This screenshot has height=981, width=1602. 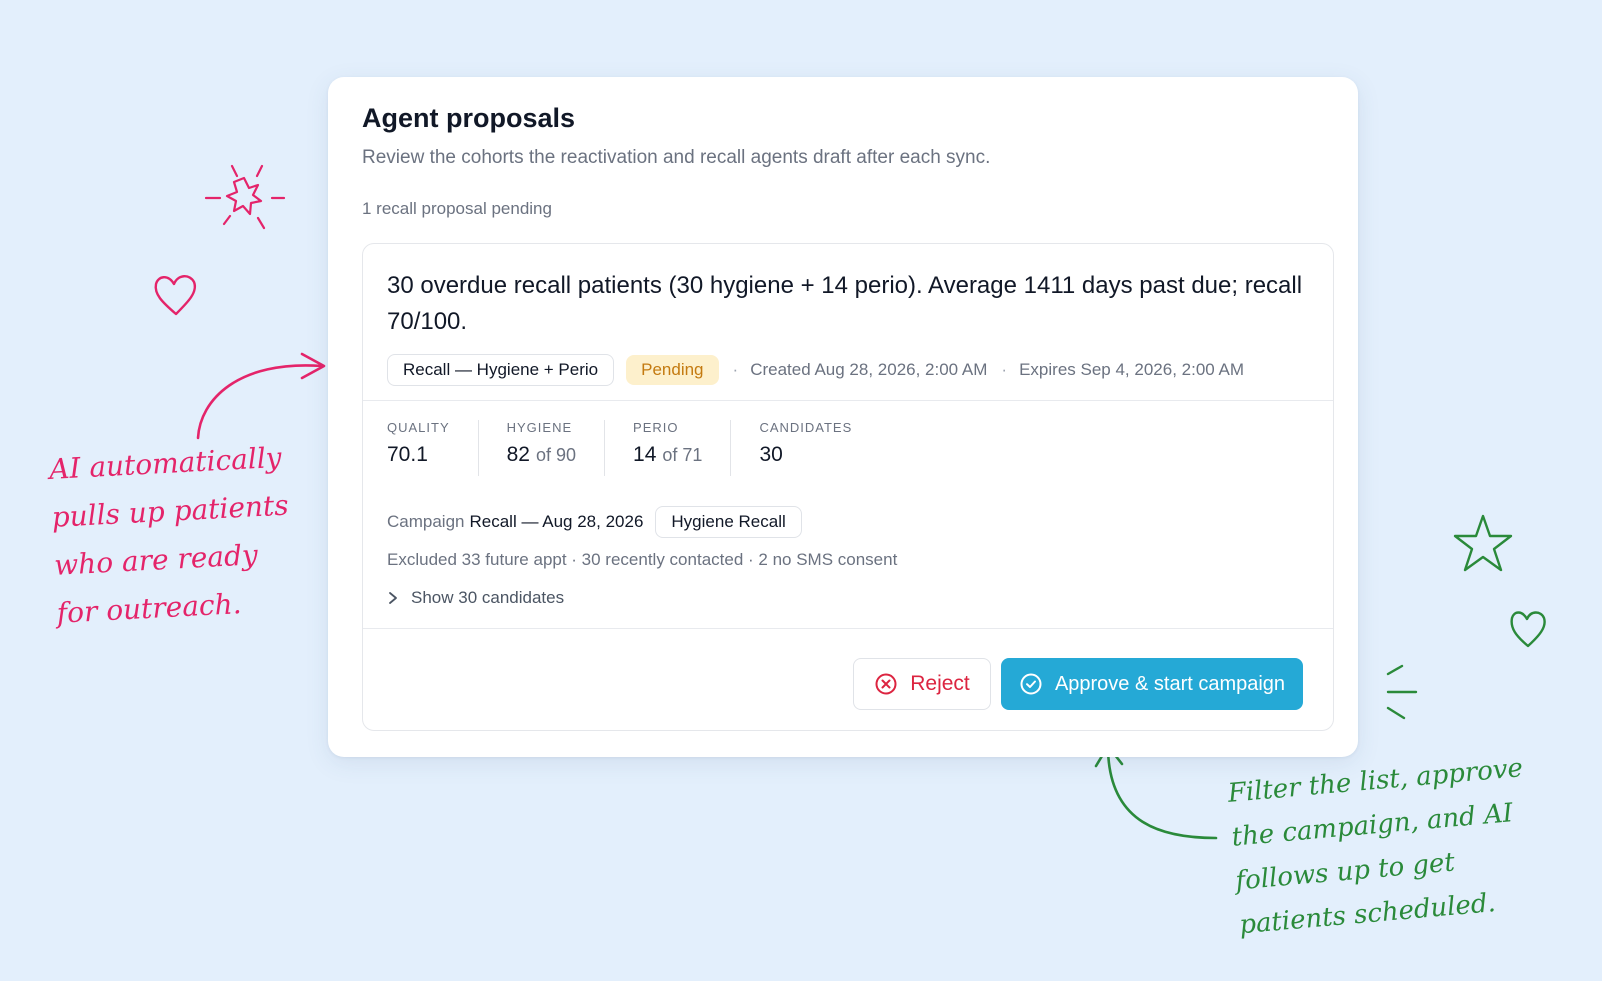 What do you see at coordinates (261, 396) in the screenshot?
I see `arrow-to-panel-icon` at bounding box center [261, 396].